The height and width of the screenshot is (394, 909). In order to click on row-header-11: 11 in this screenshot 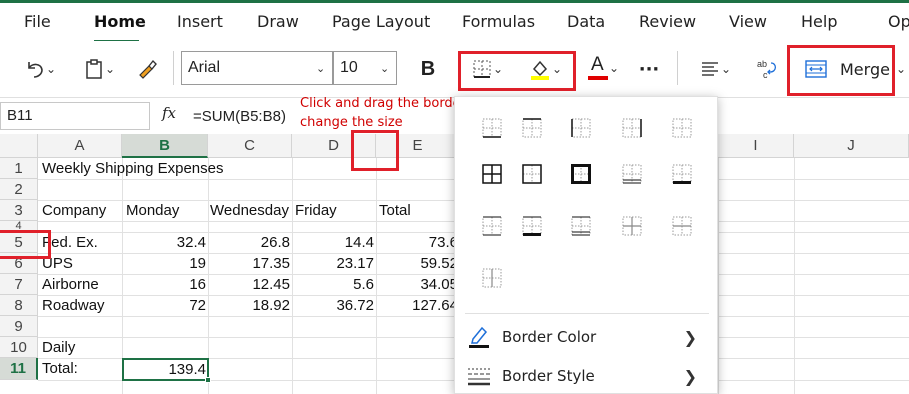, I will do `click(19, 369)`.